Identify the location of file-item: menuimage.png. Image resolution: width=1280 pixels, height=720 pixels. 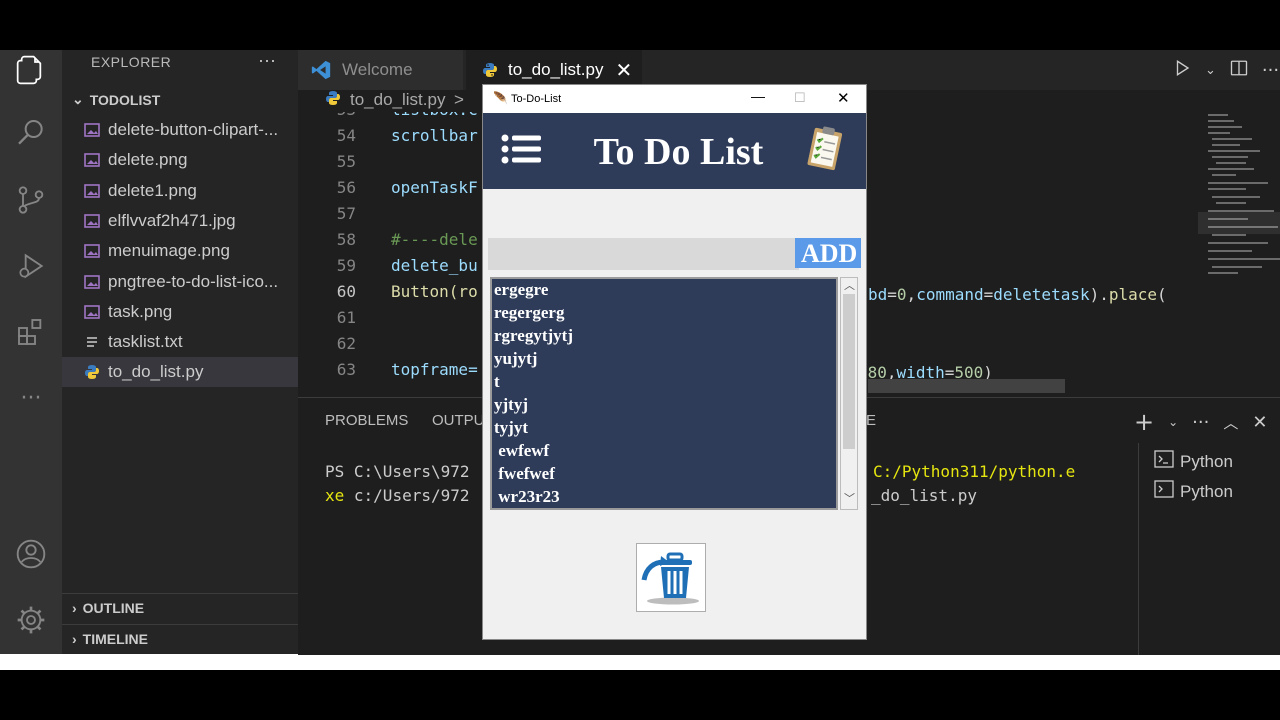
(180, 251).